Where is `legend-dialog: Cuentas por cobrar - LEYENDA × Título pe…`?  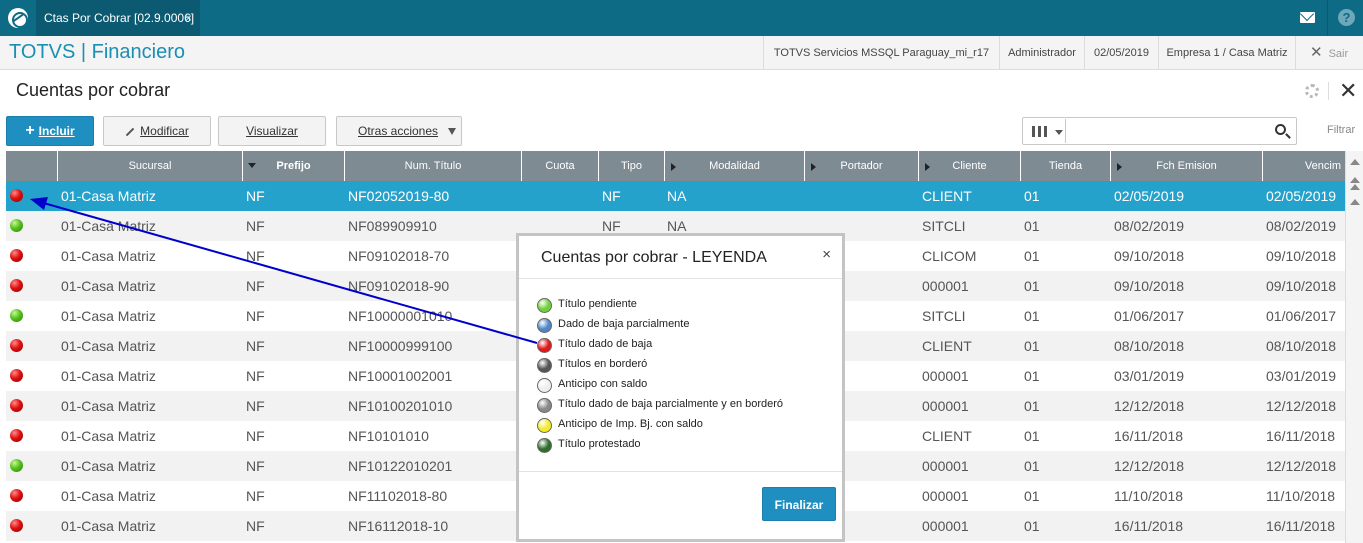 legend-dialog: Cuentas por cobrar - LEYENDA × Título pe… is located at coordinates (680, 387).